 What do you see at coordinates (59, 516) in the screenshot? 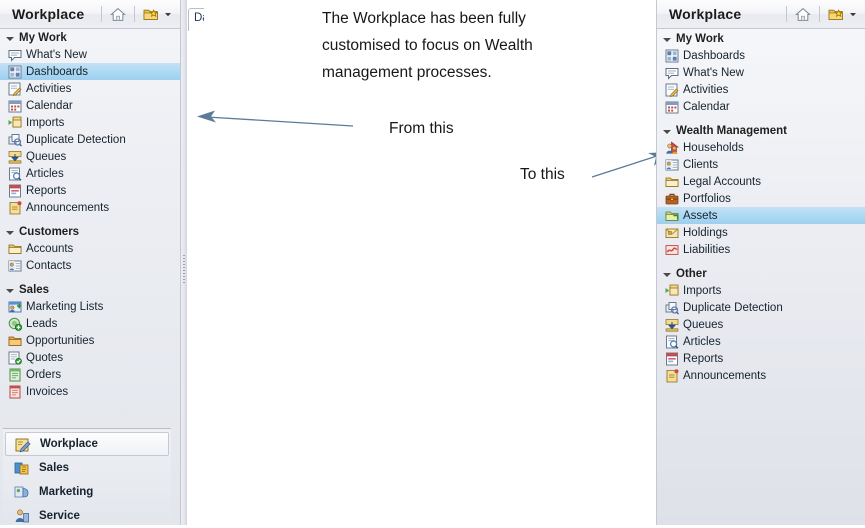
I see `module-label: Service` at bounding box center [59, 516].